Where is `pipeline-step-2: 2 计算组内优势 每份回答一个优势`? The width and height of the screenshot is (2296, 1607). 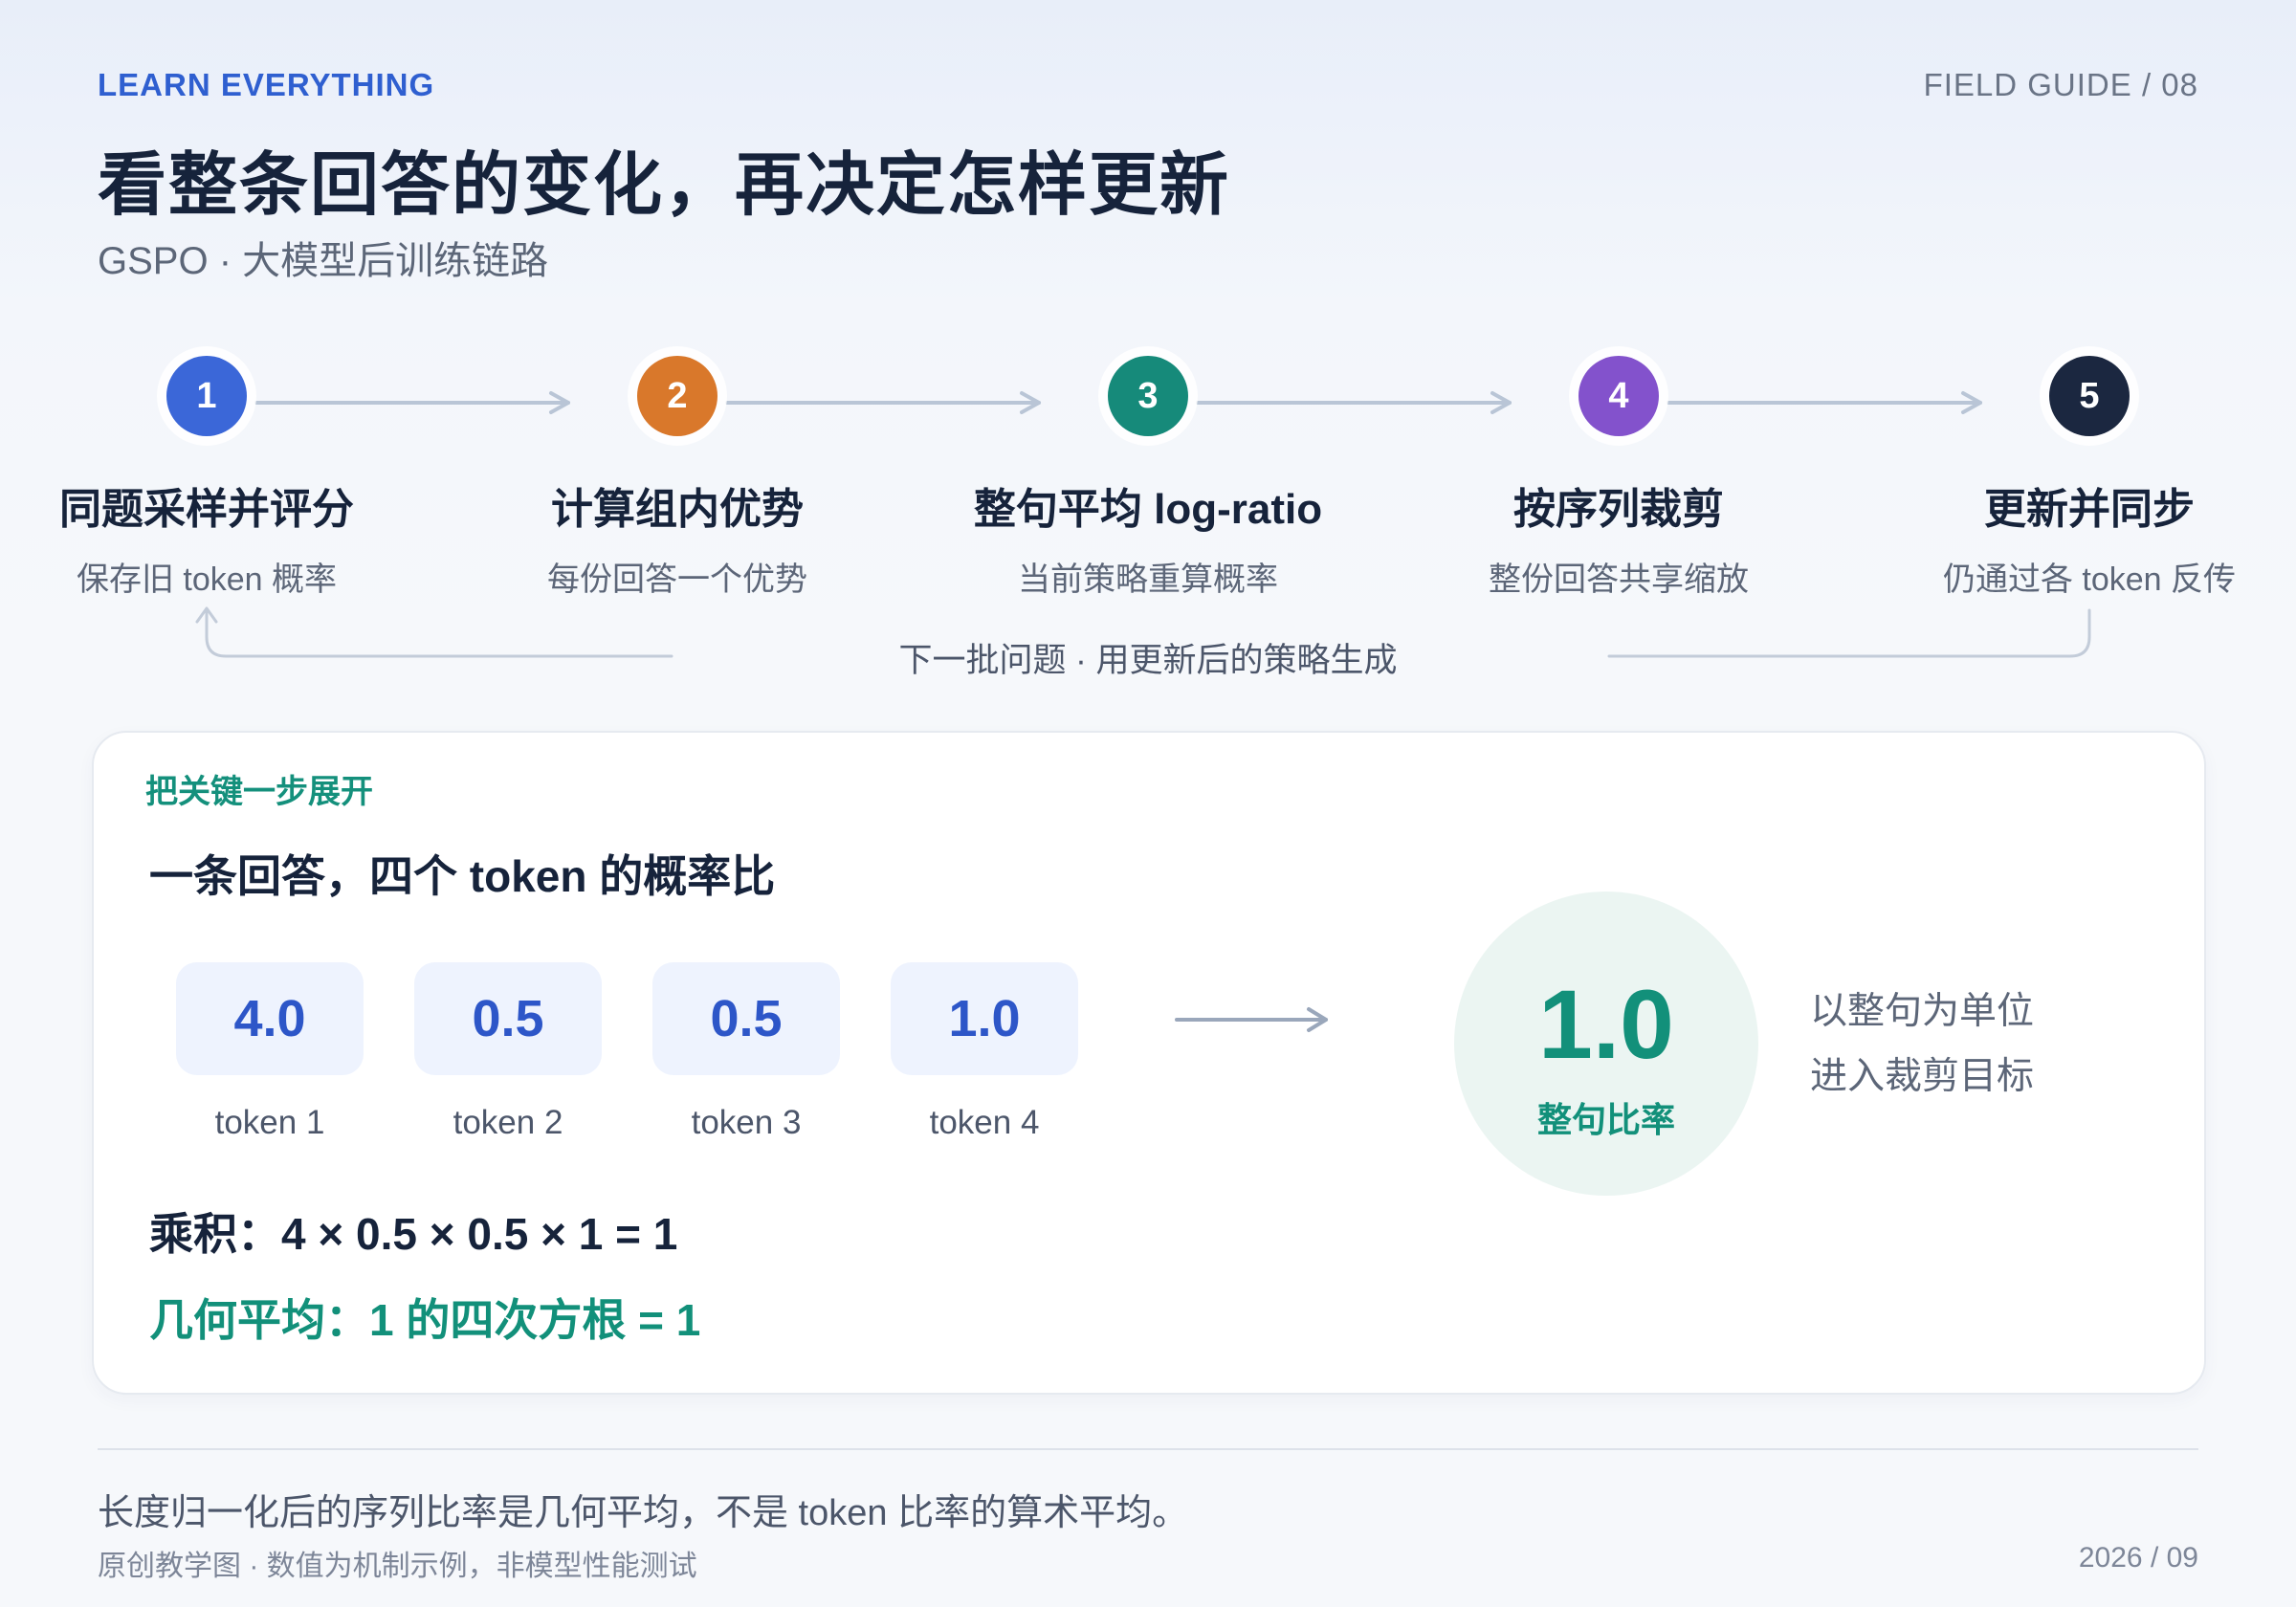
pipeline-step-2: 2 计算组内优势 每份回答一个优势 is located at coordinates (677, 478).